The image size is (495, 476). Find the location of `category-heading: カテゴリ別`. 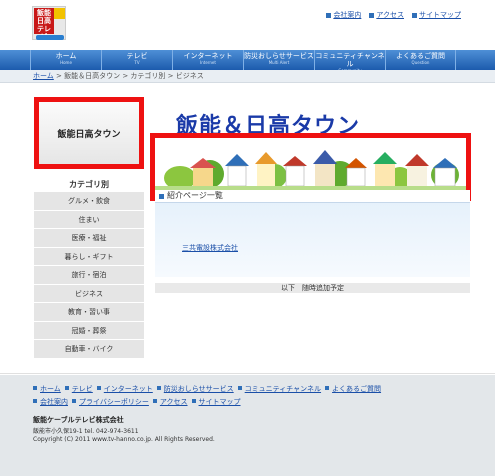

category-heading: カテゴリ別 is located at coordinates (89, 184).